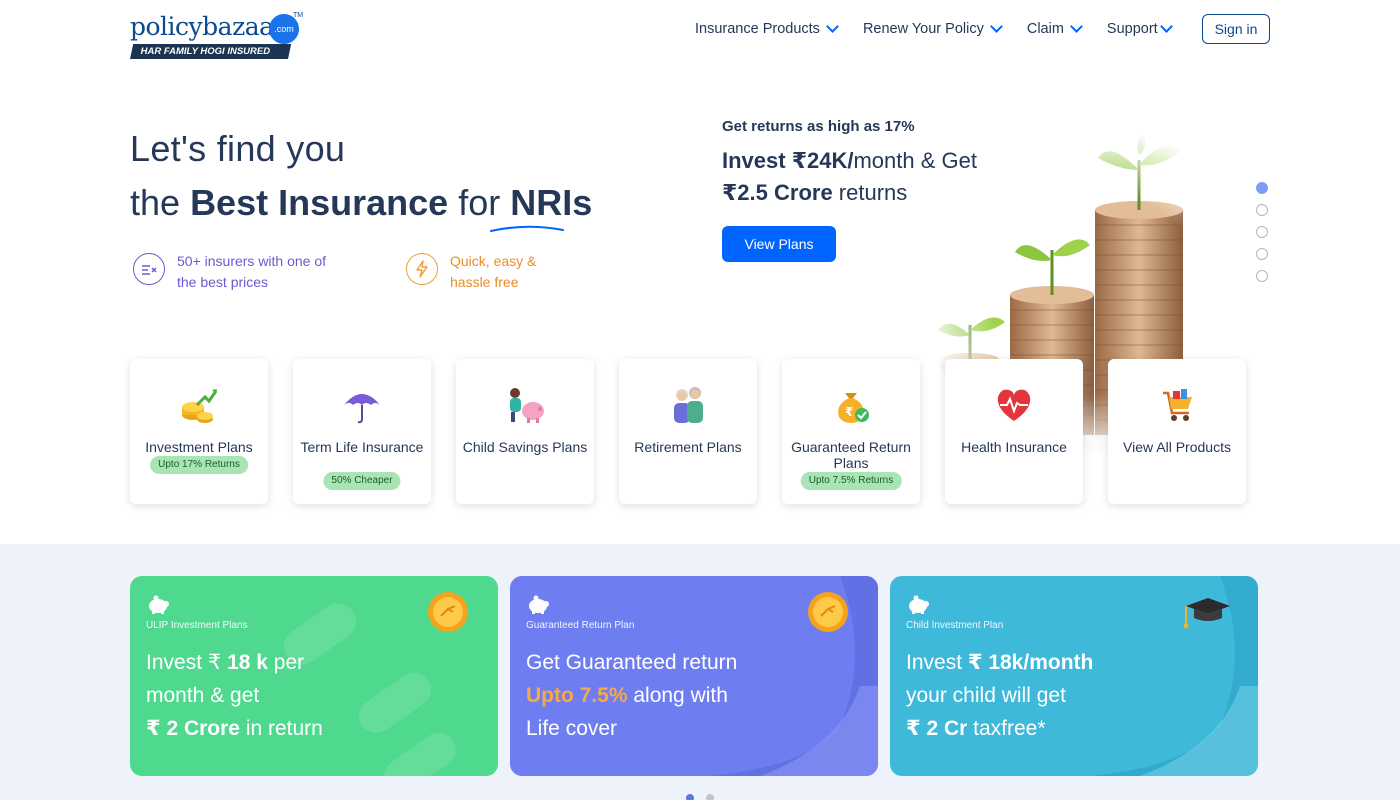  What do you see at coordinates (149, 269) in the screenshot?
I see `compare-icon` at bounding box center [149, 269].